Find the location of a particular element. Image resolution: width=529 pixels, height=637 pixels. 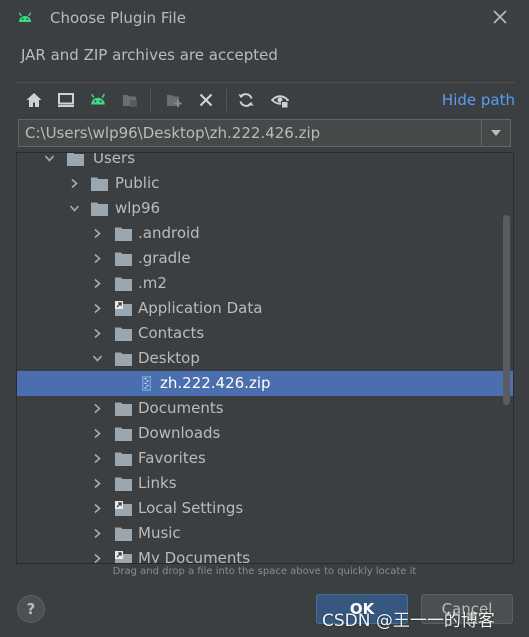

tree-item-label: wlp96 is located at coordinates (138, 208).